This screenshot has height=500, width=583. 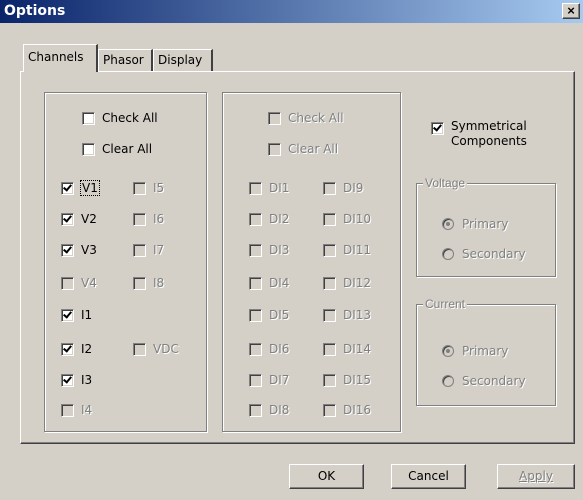 I want to click on tab-channels: Channels, so click(x=60, y=58).